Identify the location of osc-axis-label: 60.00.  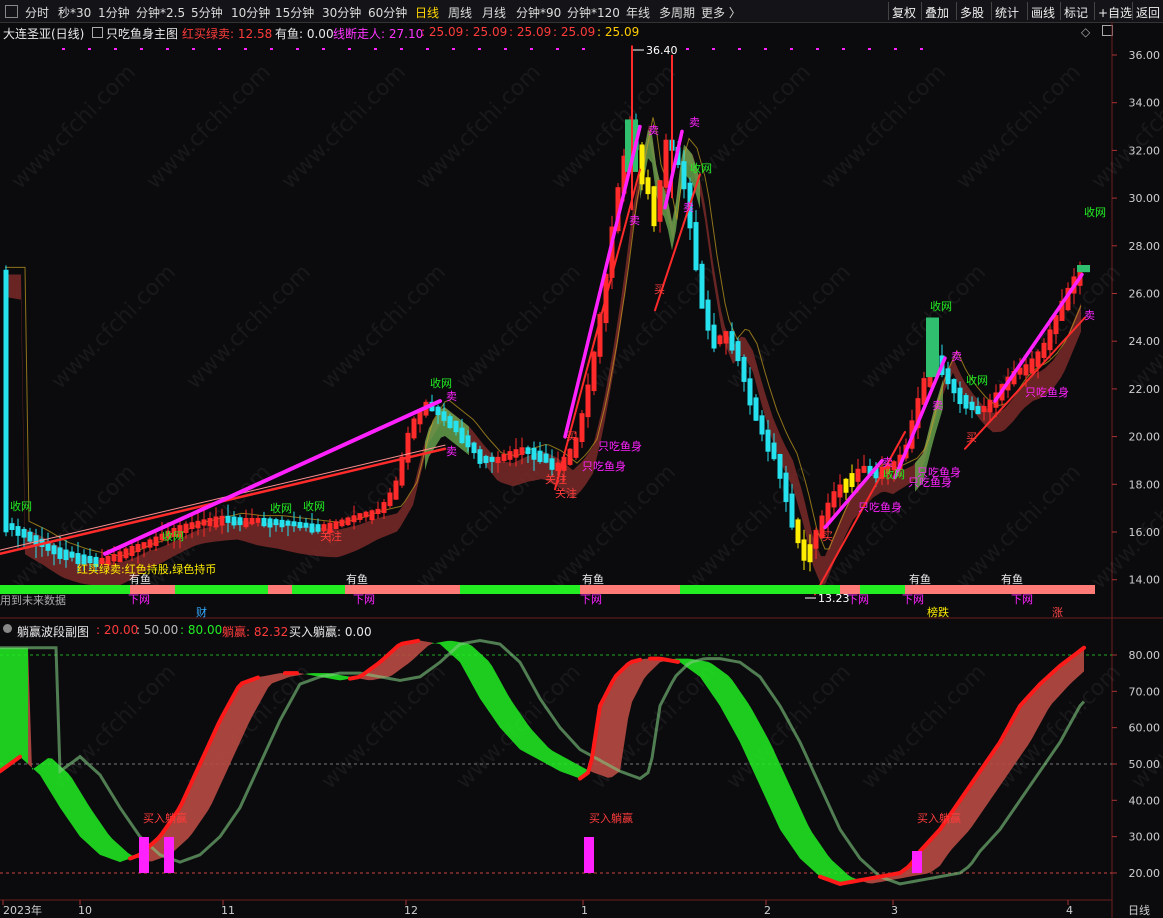
(1145, 728).